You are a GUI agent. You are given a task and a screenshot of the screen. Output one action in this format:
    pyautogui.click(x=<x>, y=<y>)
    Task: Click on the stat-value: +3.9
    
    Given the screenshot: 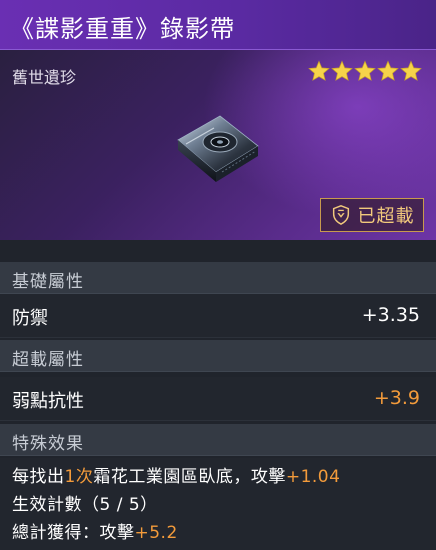 What is the action you would take?
    pyautogui.click(x=396, y=398)
    